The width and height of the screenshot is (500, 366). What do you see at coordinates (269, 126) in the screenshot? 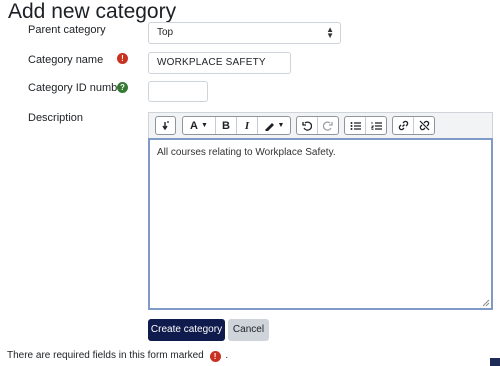
I see `highlight-icon` at bounding box center [269, 126].